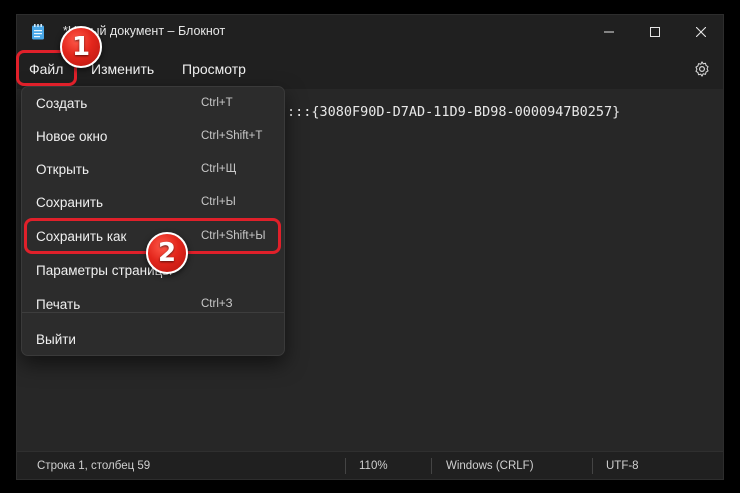 This screenshot has height=493, width=740. Describe the element at coordinates (153, 203) in the screenshot. I see `menu-item-save: Сохранить Ctrl+Ы` at that location.